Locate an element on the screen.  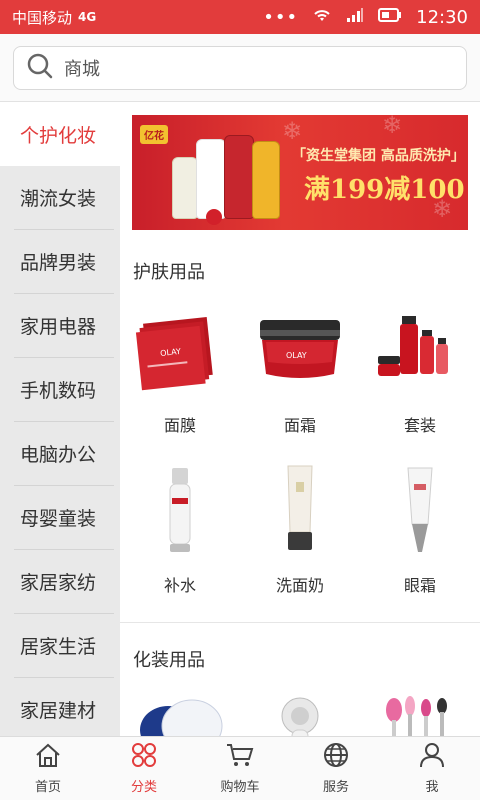
service-icon is located at coordinates (336, 757).